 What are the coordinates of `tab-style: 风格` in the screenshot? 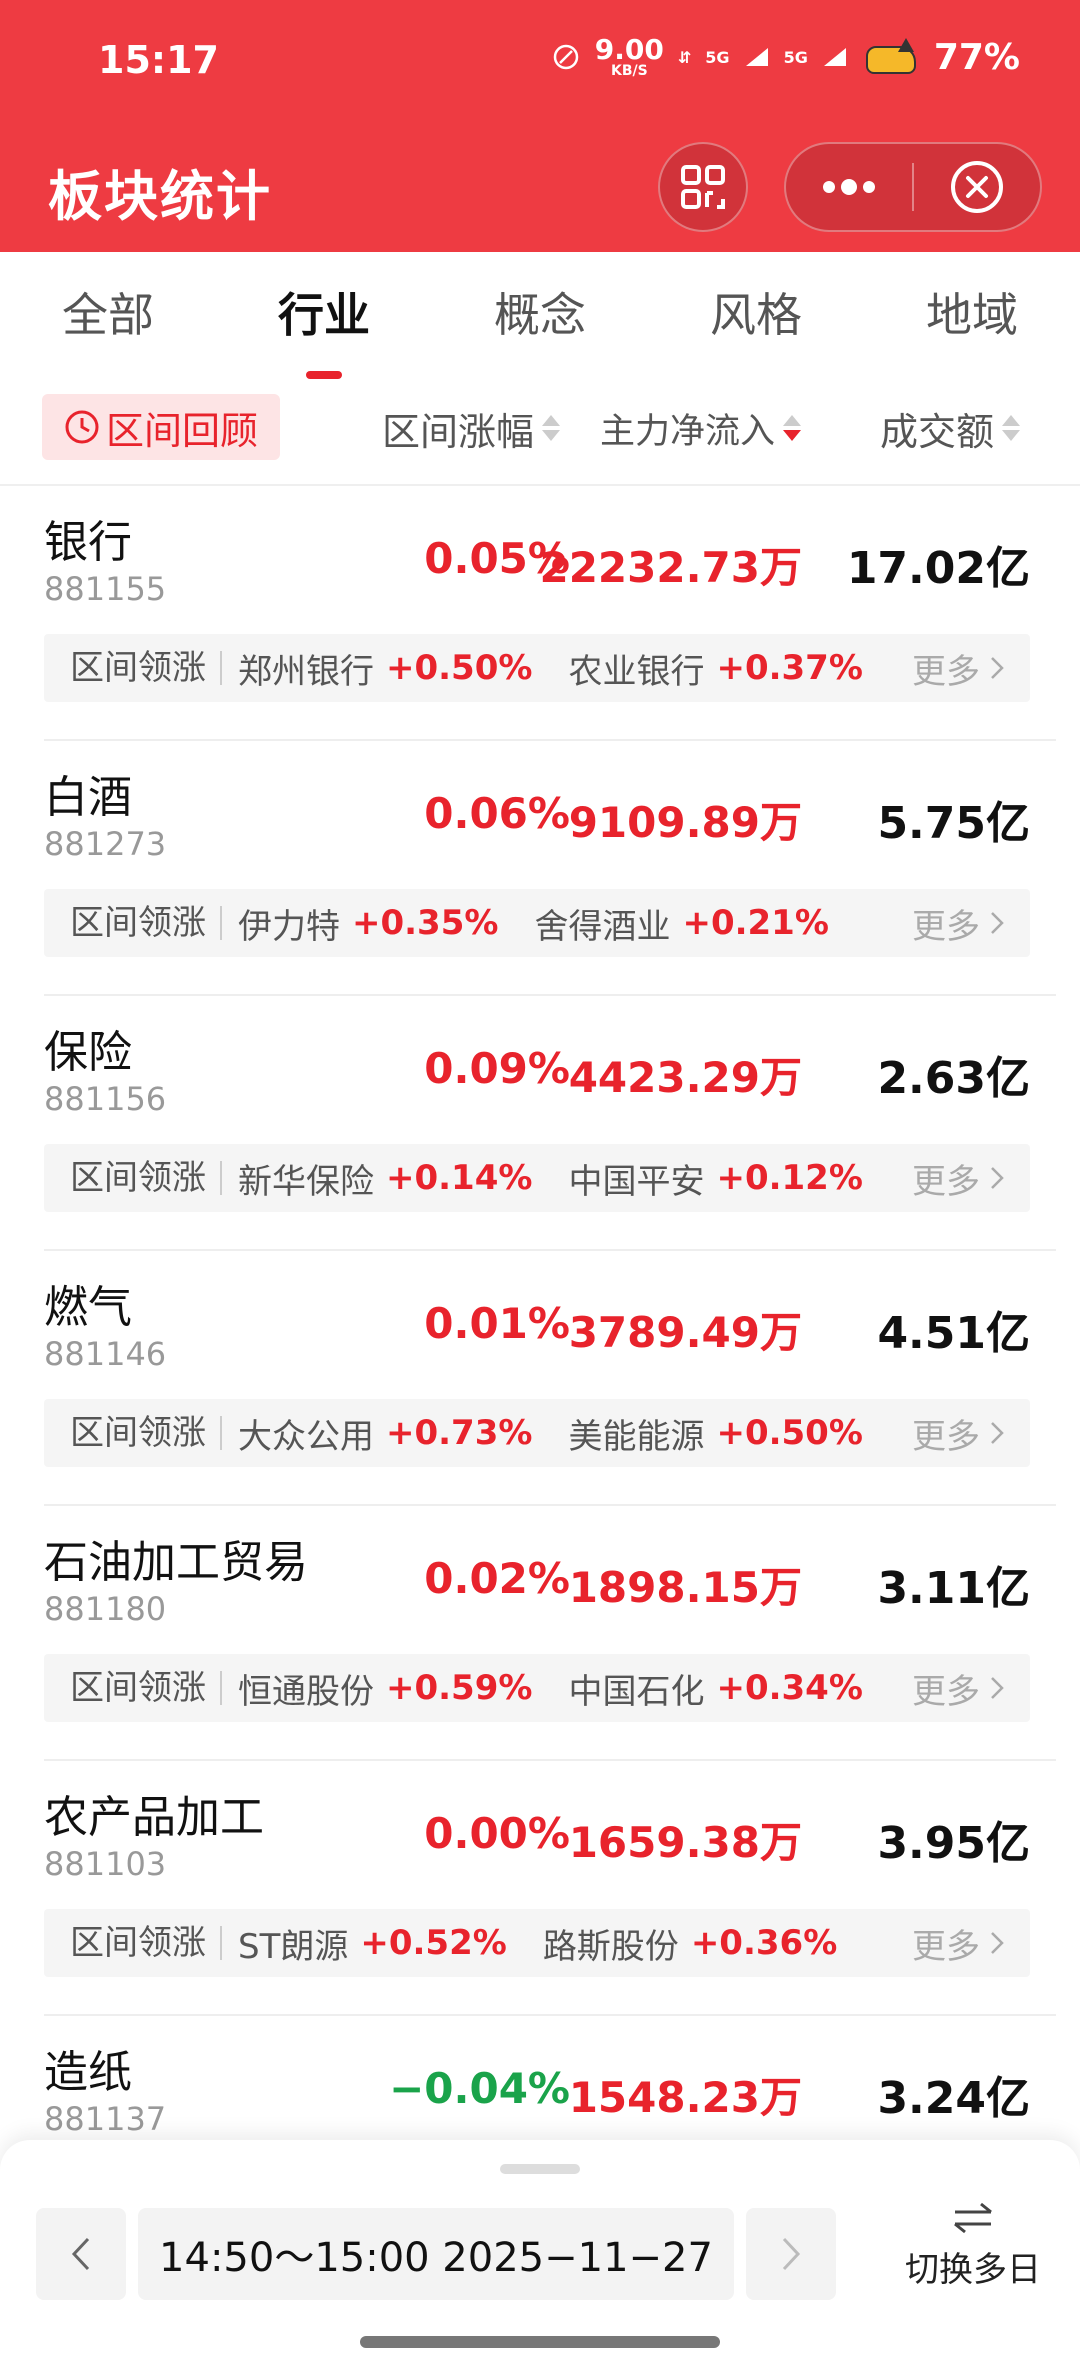 It's located at (756, 312).